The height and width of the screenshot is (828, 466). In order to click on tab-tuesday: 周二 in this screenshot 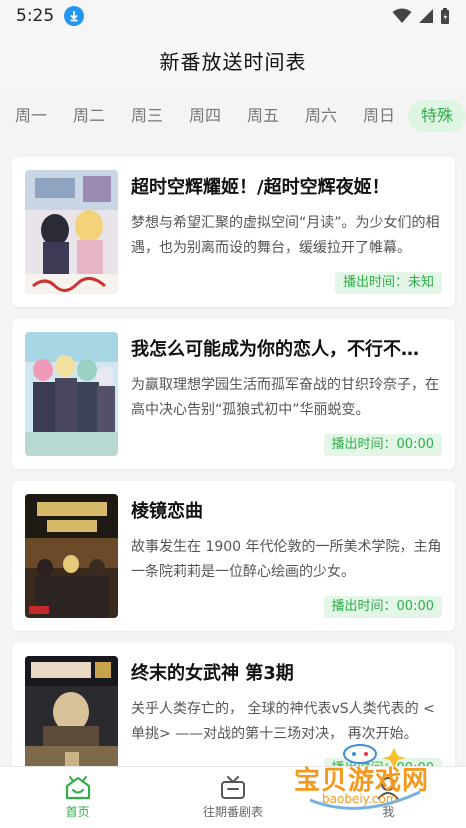, I will do `click(89, 116)`.